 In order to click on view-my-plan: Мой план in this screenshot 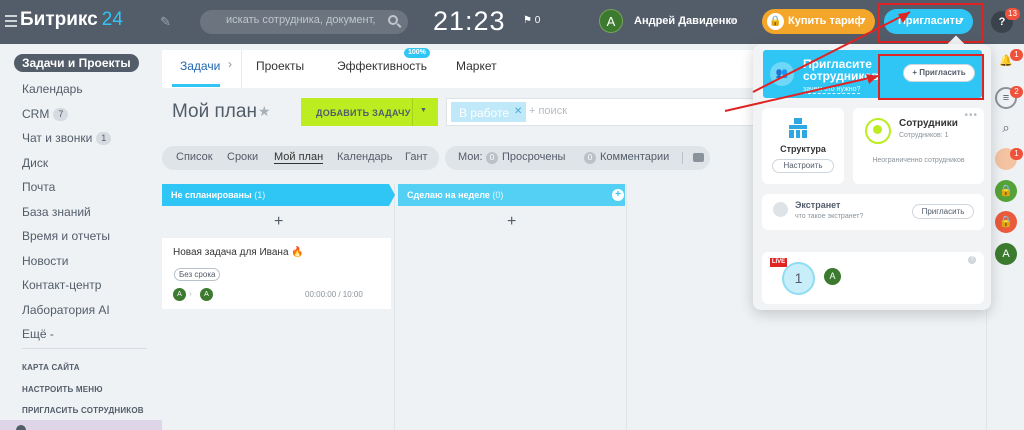, I will do `click(299, 157)`.